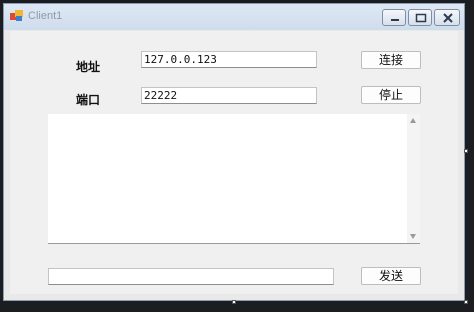 The image size is (474, 312). Describe the element at coordinates (391, 60) in the screenshot. I see `connect-button: 连接` at that location.